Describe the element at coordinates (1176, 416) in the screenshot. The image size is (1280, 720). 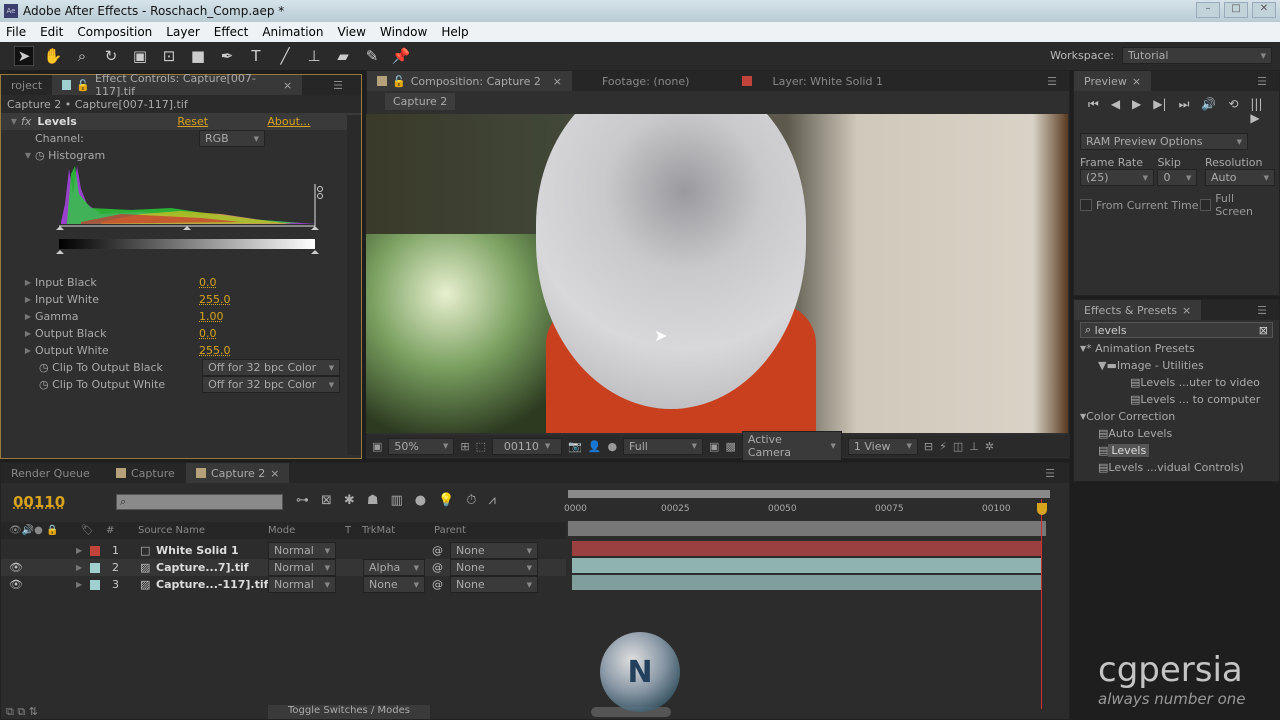
I see `effects-tree-item: ▼ Color Correction` at that location.